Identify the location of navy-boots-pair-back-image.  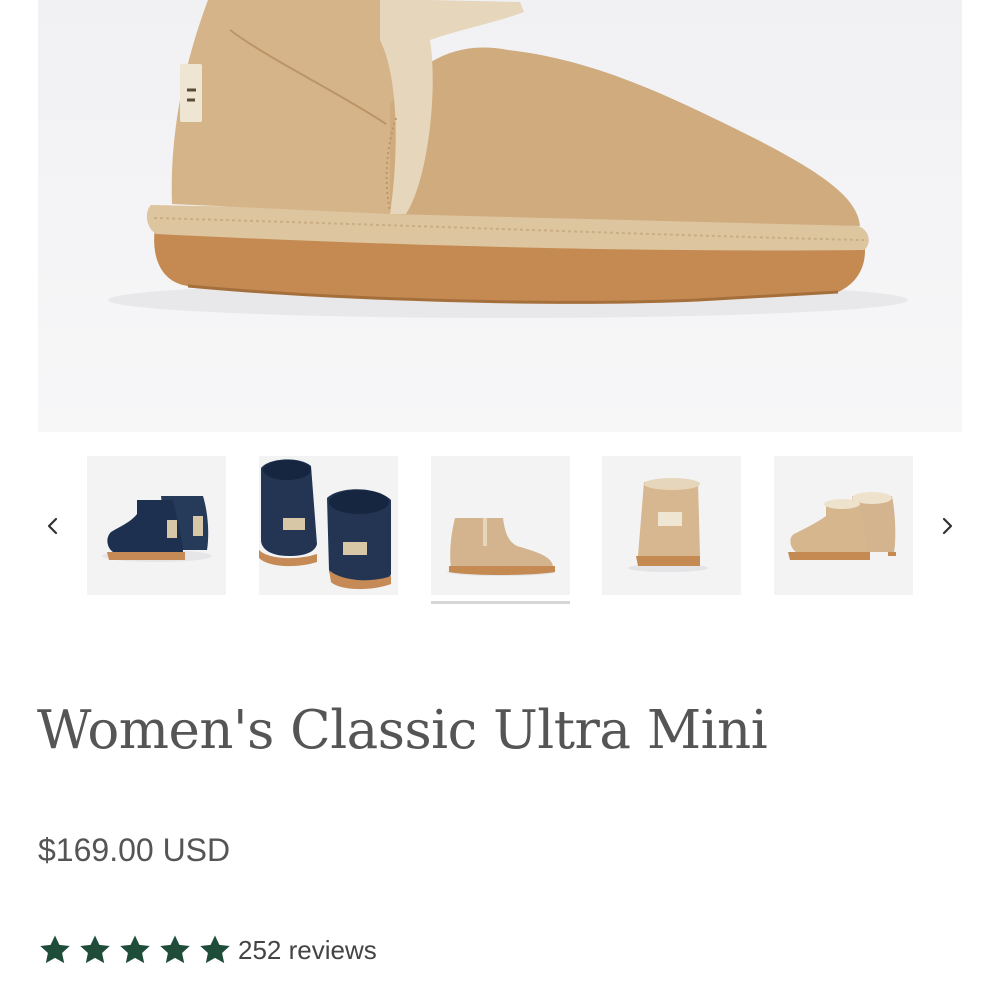
(325, 524).